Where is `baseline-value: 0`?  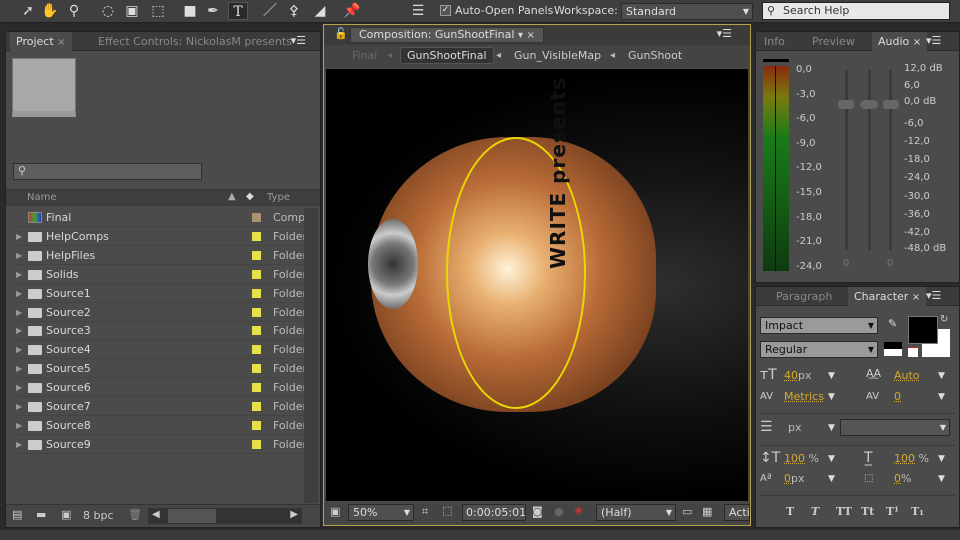 baseline-value: 0 is located at coordinates (787, 478).